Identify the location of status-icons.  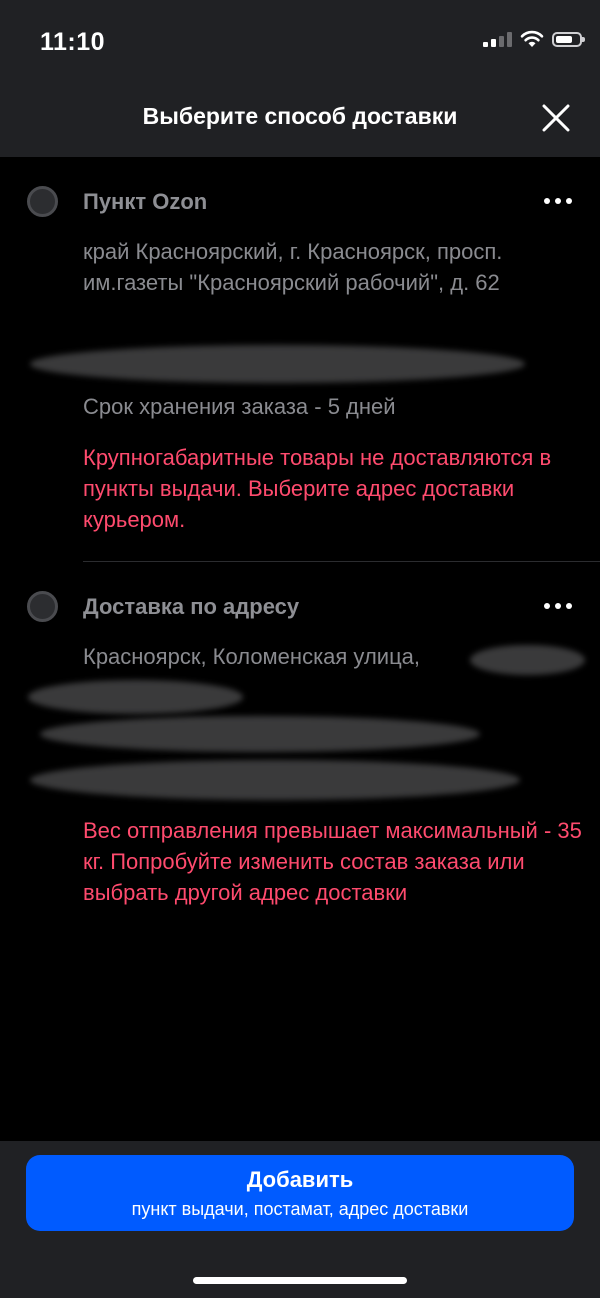
(534, 39).